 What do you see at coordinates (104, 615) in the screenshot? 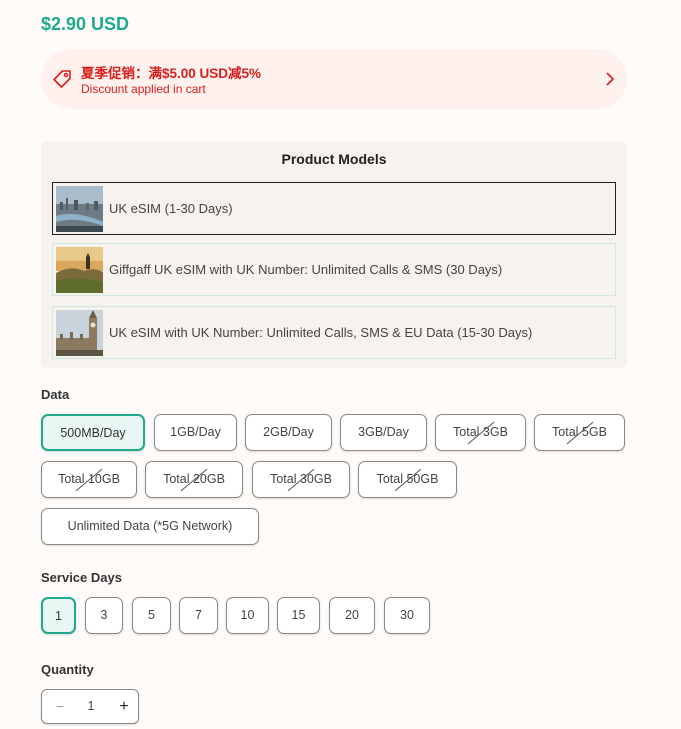
I see `days-option-3: 3` at bounding box center [104, 615].